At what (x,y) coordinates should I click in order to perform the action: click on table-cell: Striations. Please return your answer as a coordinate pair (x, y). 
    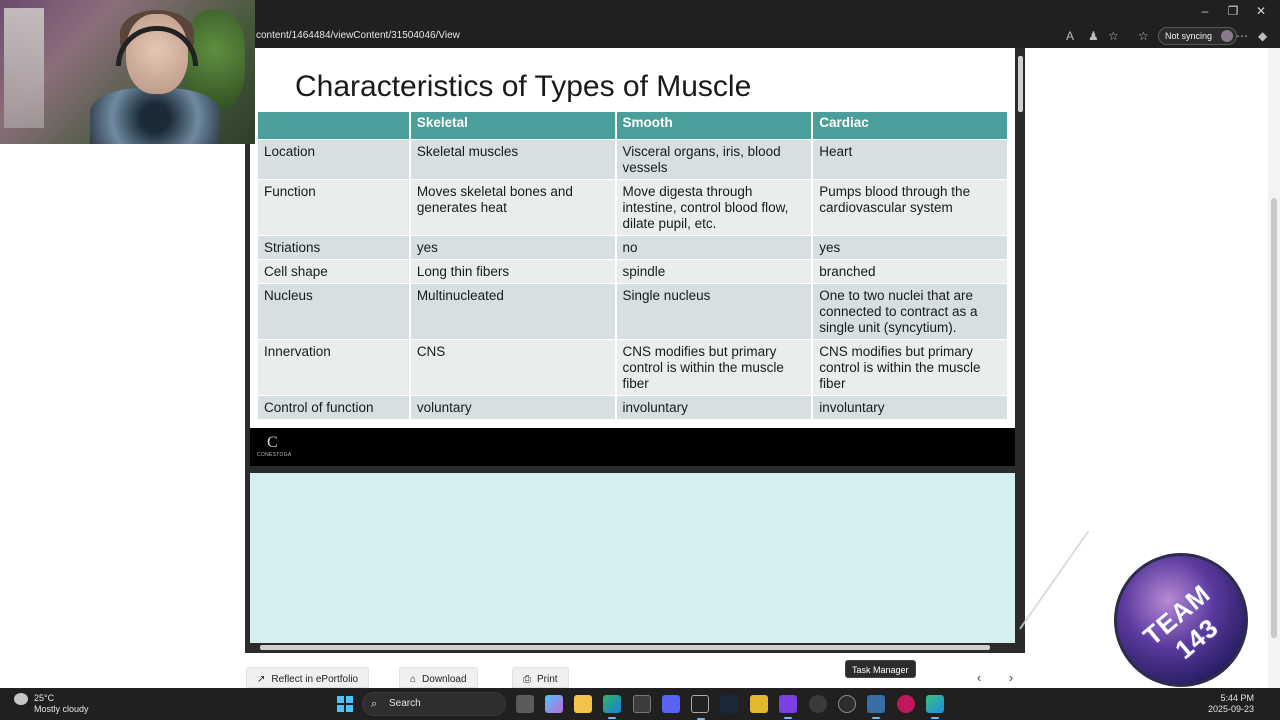
    Looking at the image, I should click on (334, 246).